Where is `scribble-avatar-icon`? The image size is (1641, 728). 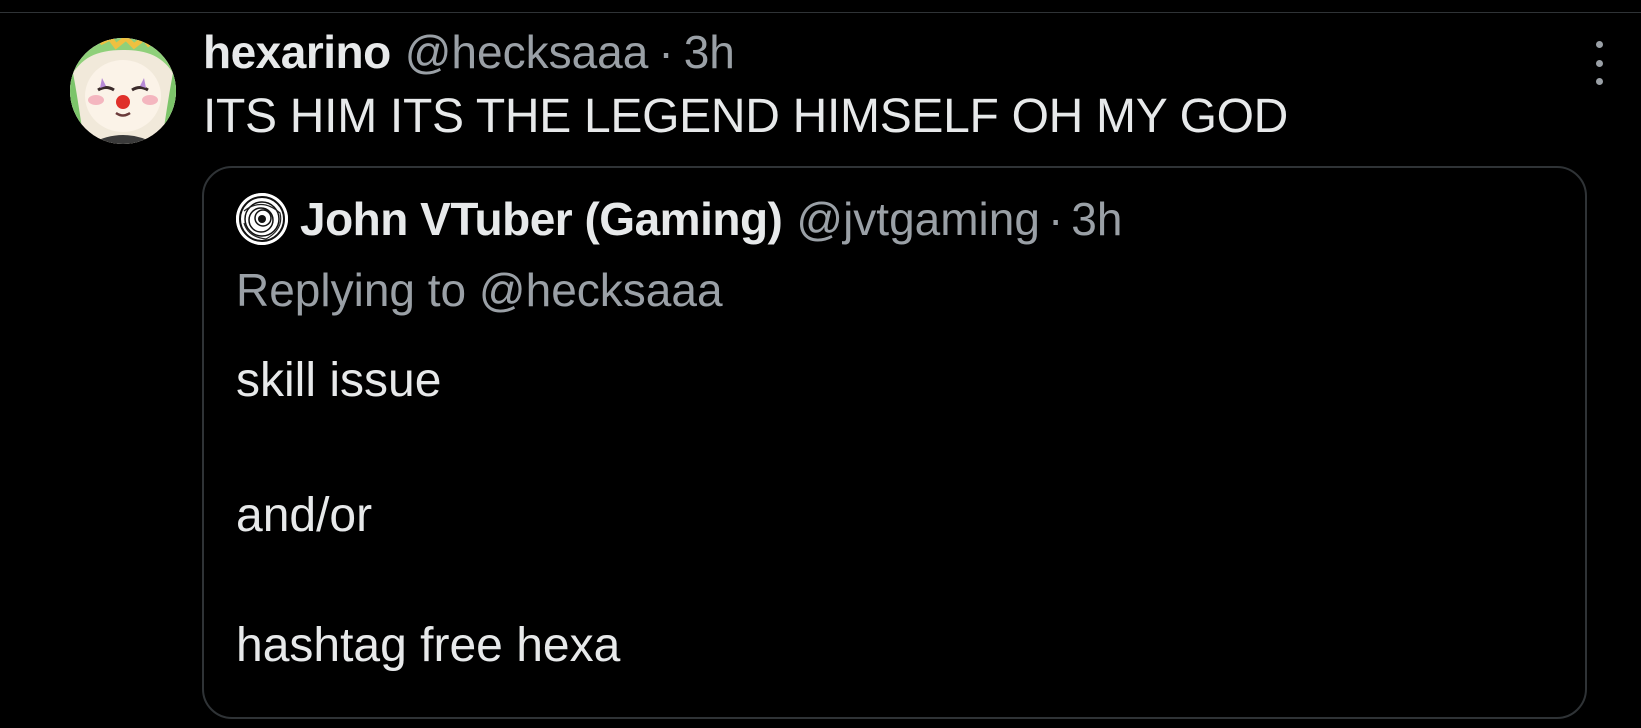
scribble-avatar-icon is located at coordinates (262, 219).